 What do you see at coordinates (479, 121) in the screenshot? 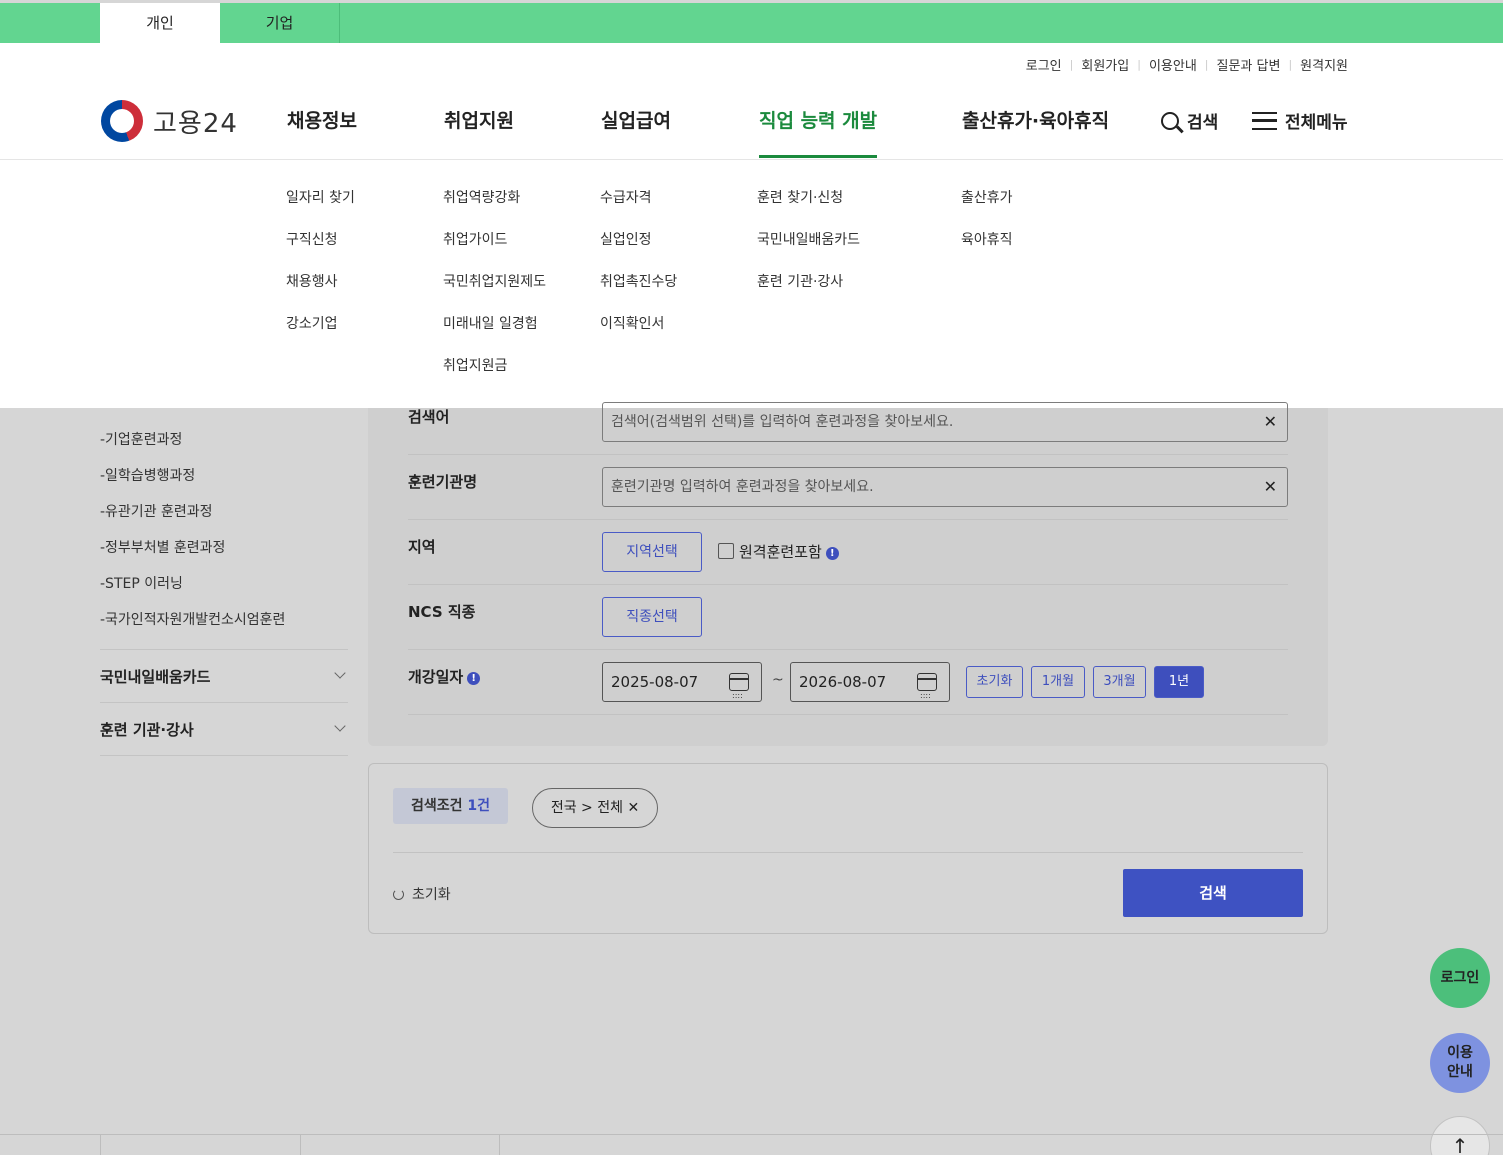
I see `gnb-employment-support: 취업지원` at bounding box center [479, 121].